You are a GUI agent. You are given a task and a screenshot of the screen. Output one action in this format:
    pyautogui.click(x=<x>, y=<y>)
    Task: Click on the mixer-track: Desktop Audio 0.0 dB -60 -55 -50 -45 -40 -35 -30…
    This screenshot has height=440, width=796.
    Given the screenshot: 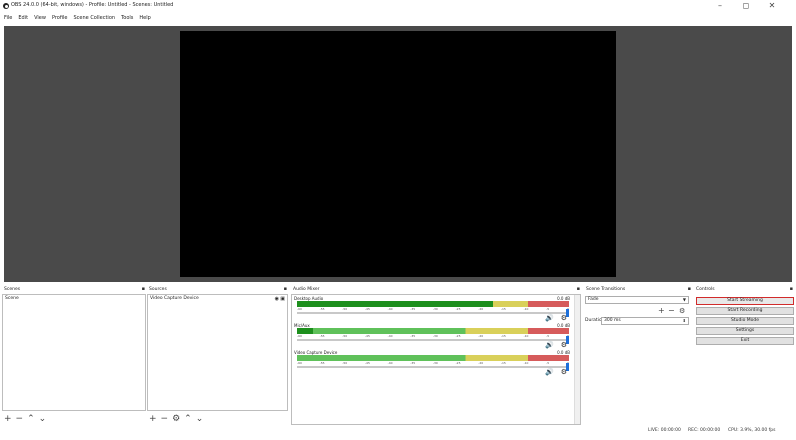 What is the action you would take?
    pyautogui.click(x=433, y=309)
    